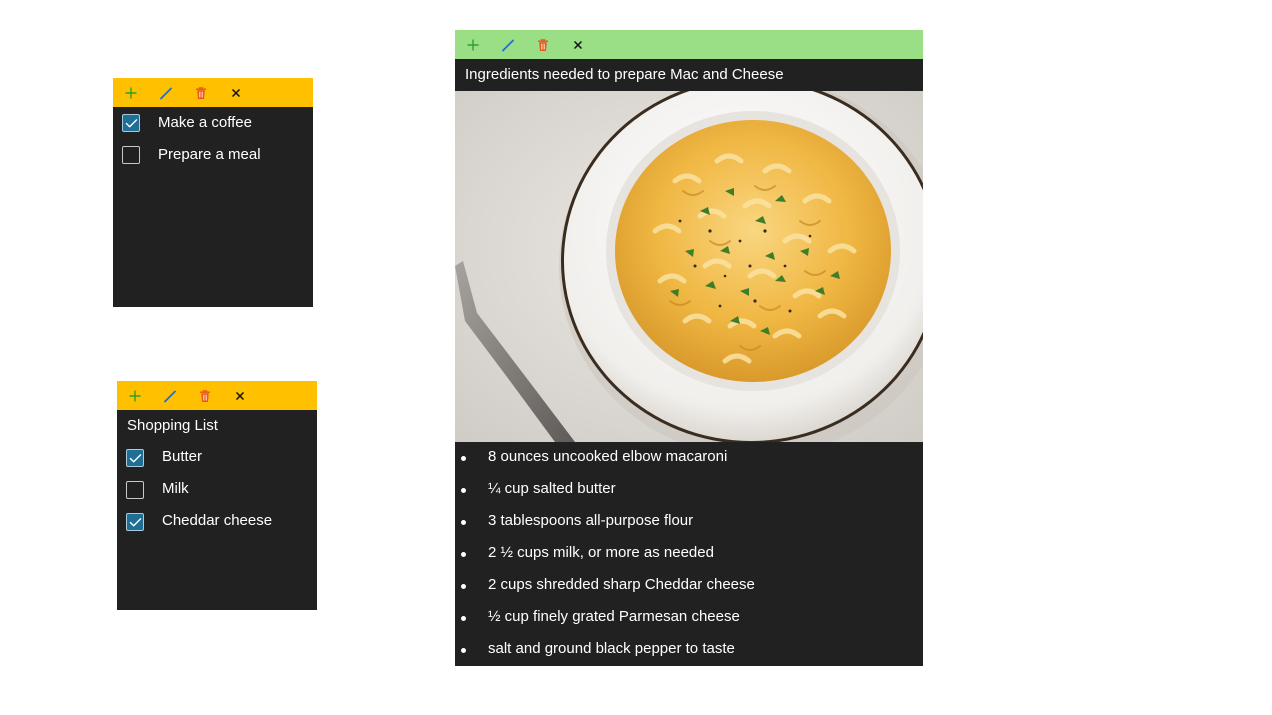  Describe the element at coordinates (209, 154) in the screenshot. I see `item-label: Prepare a meal` at that location.